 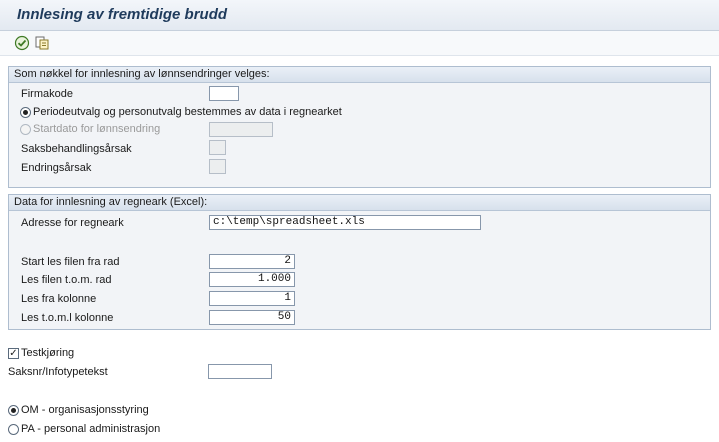 What do you see at coordinates (59, 299) in the screenshot?
I see `from-column-label: Les fra kolonne` at bounding box center [59, 299].